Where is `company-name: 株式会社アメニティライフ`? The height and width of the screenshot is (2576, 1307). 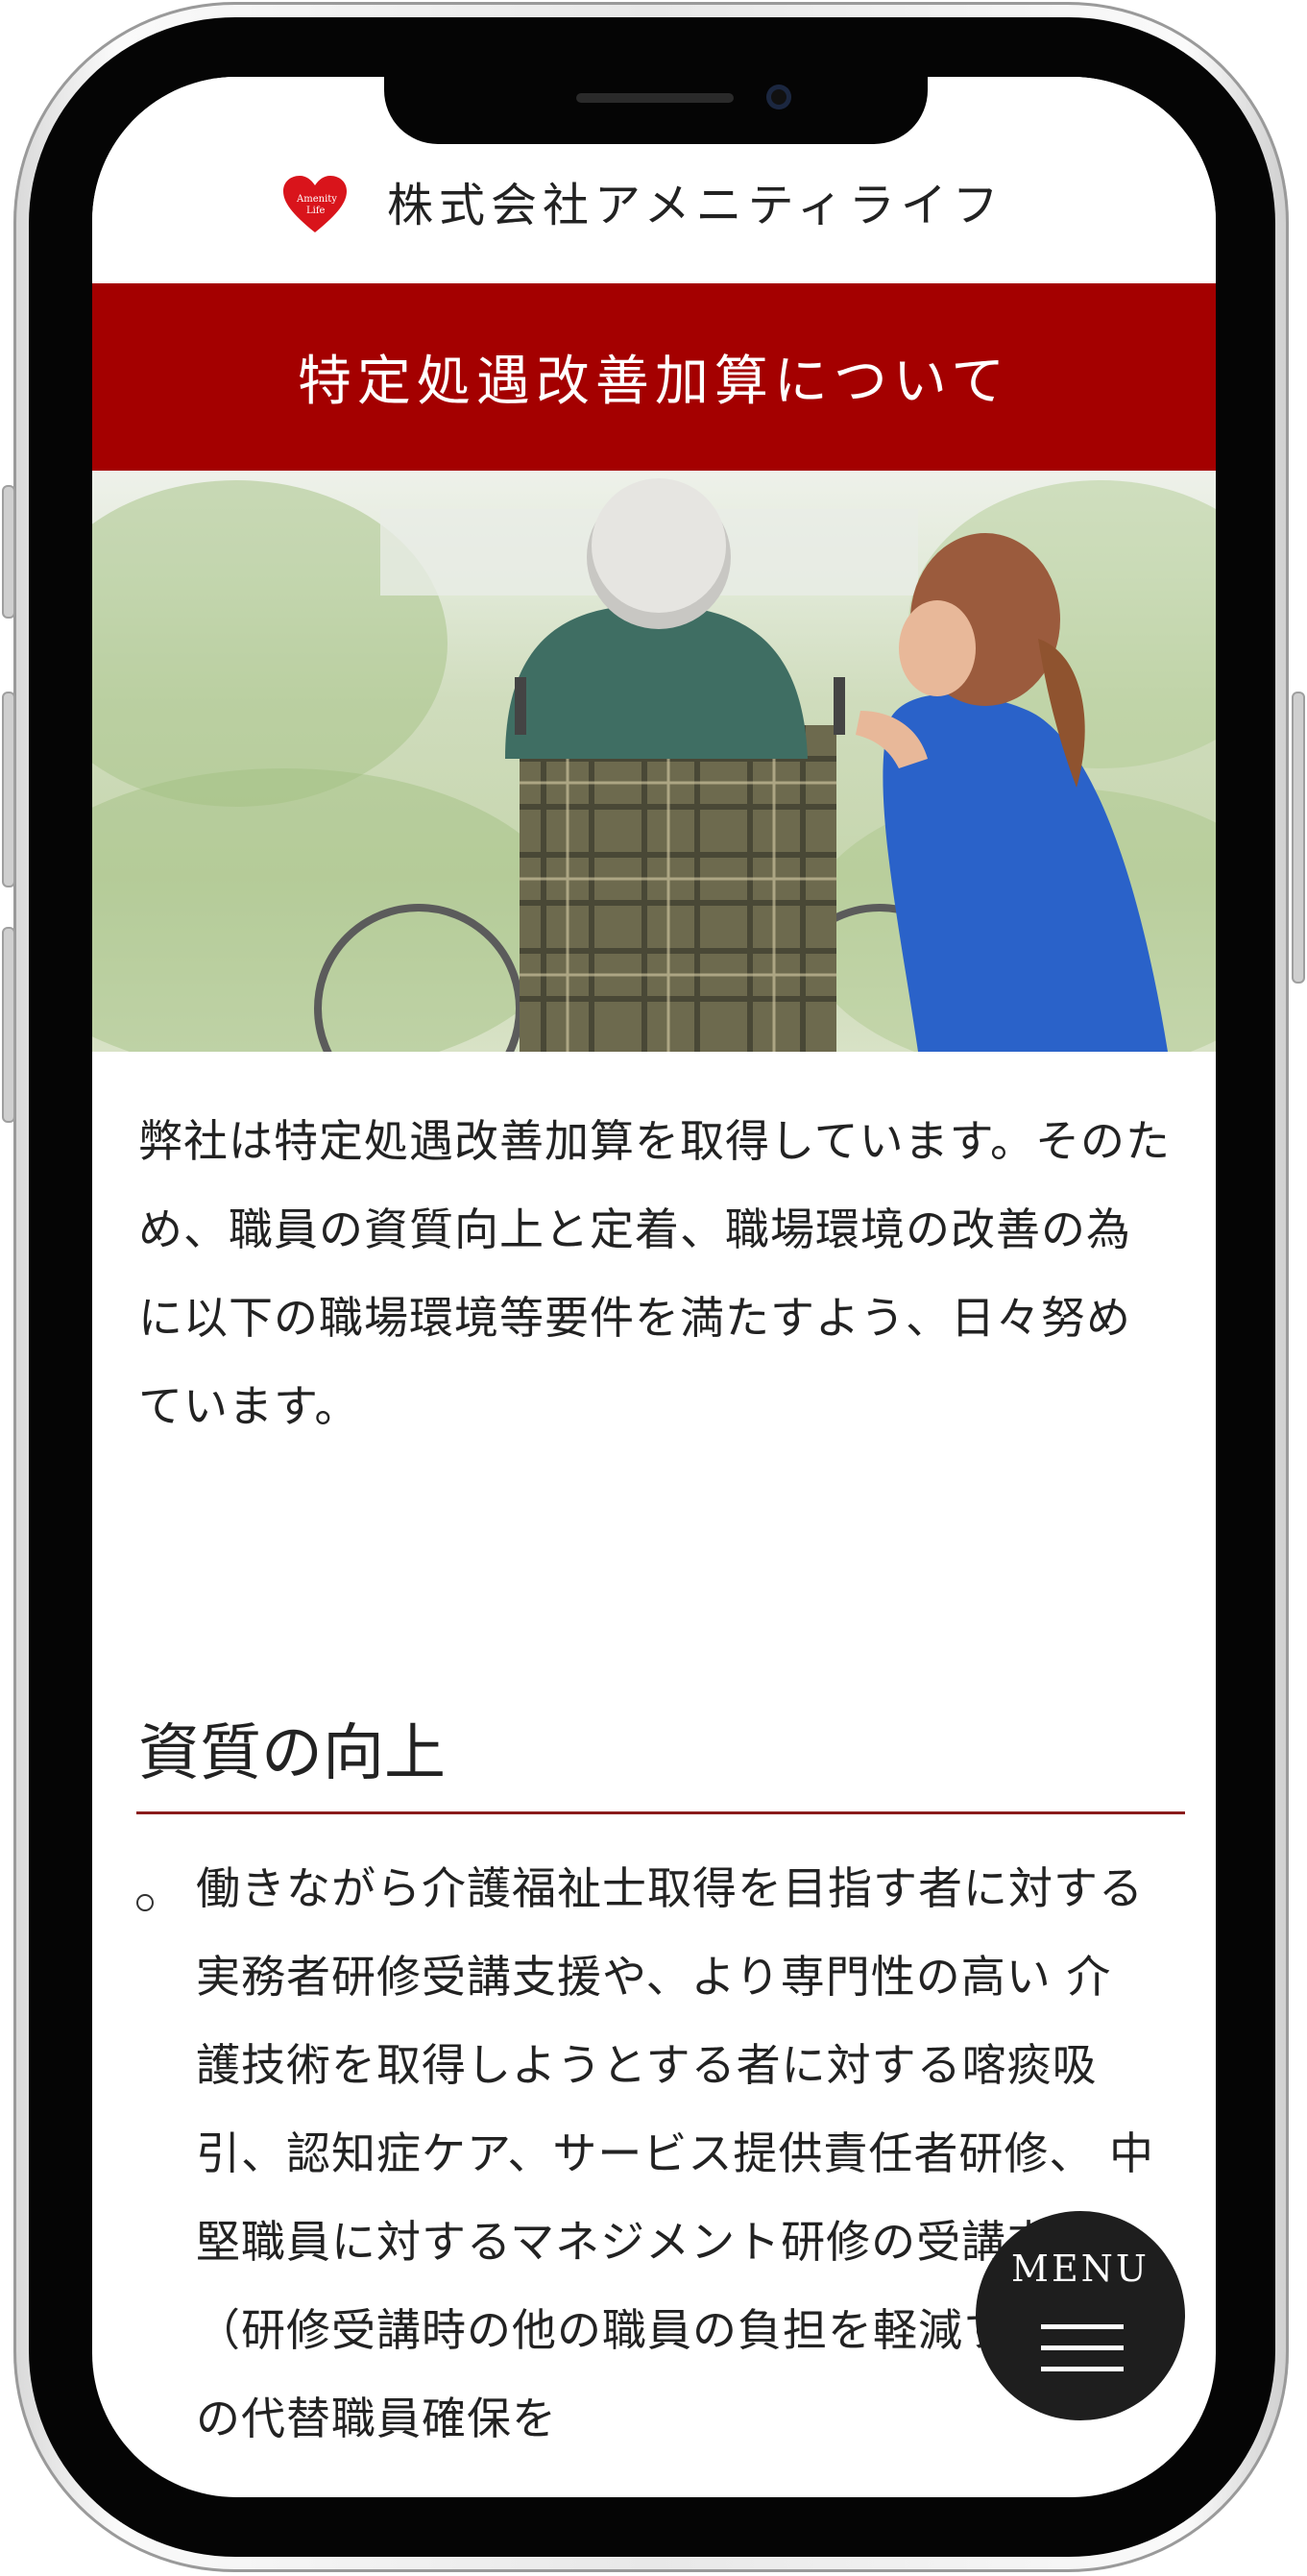
company-name: 株式会社アメニティライフ is located at coordinates (695, 201).